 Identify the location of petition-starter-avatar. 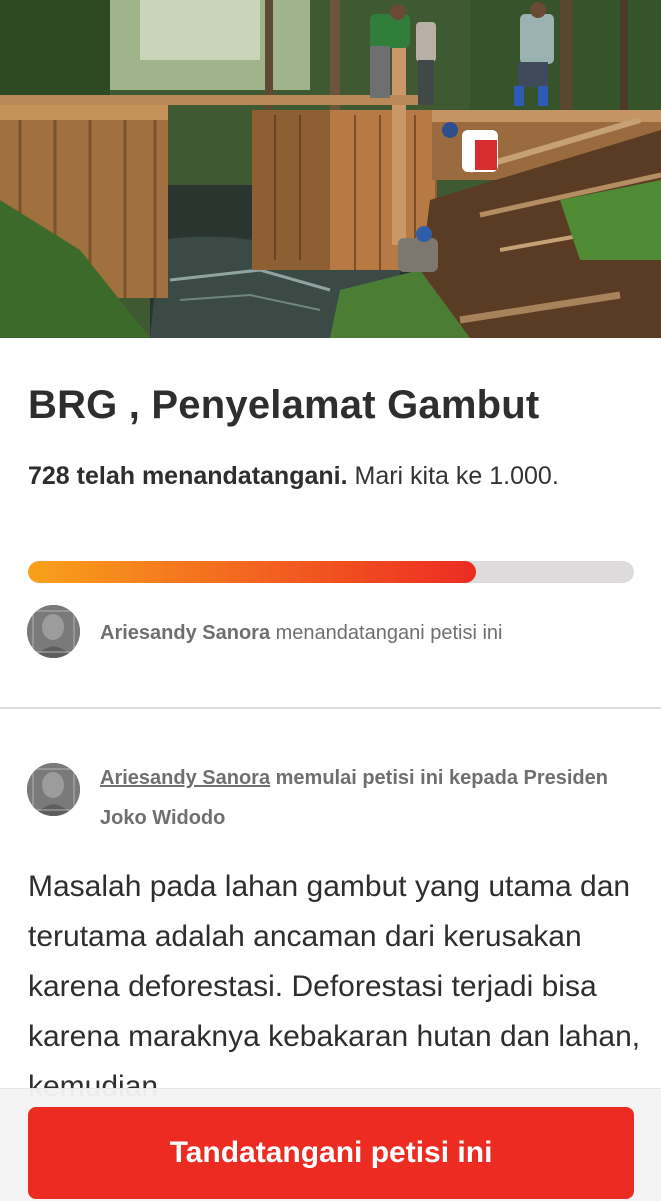
(53, 789).